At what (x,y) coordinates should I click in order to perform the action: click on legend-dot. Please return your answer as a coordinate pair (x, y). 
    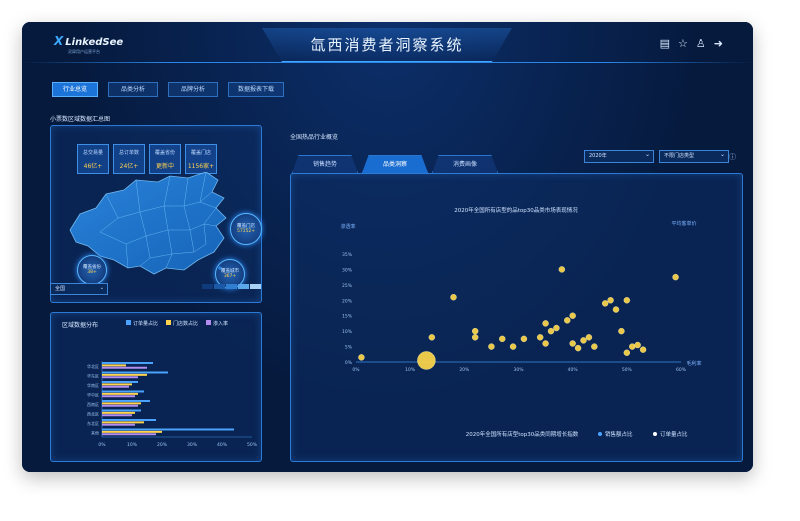
    Looking at the image, I should click on (600, 434).